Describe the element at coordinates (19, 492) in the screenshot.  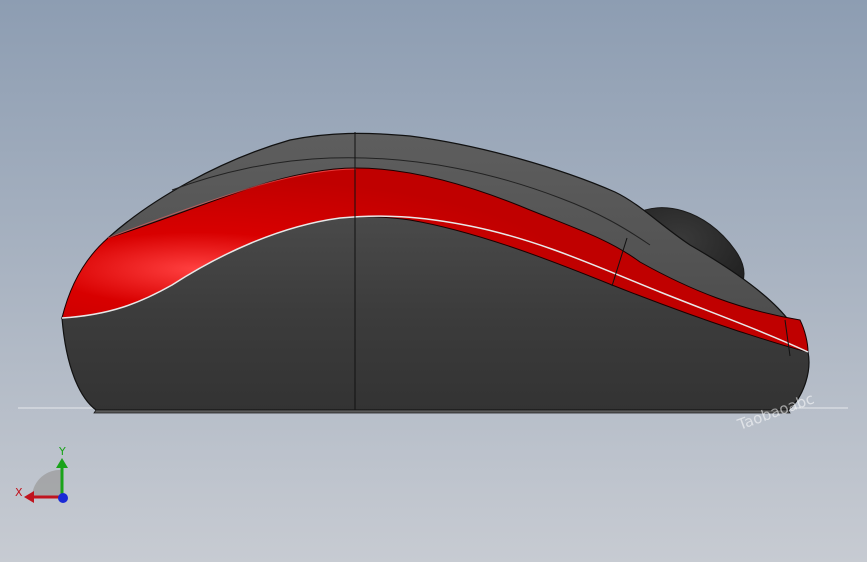
I see `triad-x-label: X` at that location.